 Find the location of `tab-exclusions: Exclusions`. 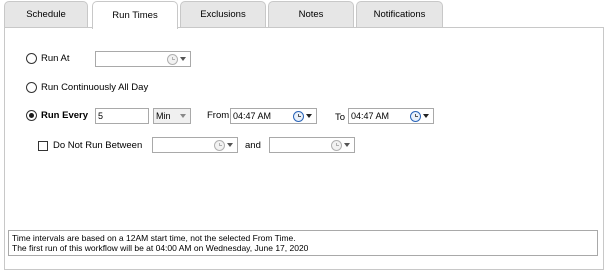

tab-exclusions: Exclusions is located at coordinates (223, 14).